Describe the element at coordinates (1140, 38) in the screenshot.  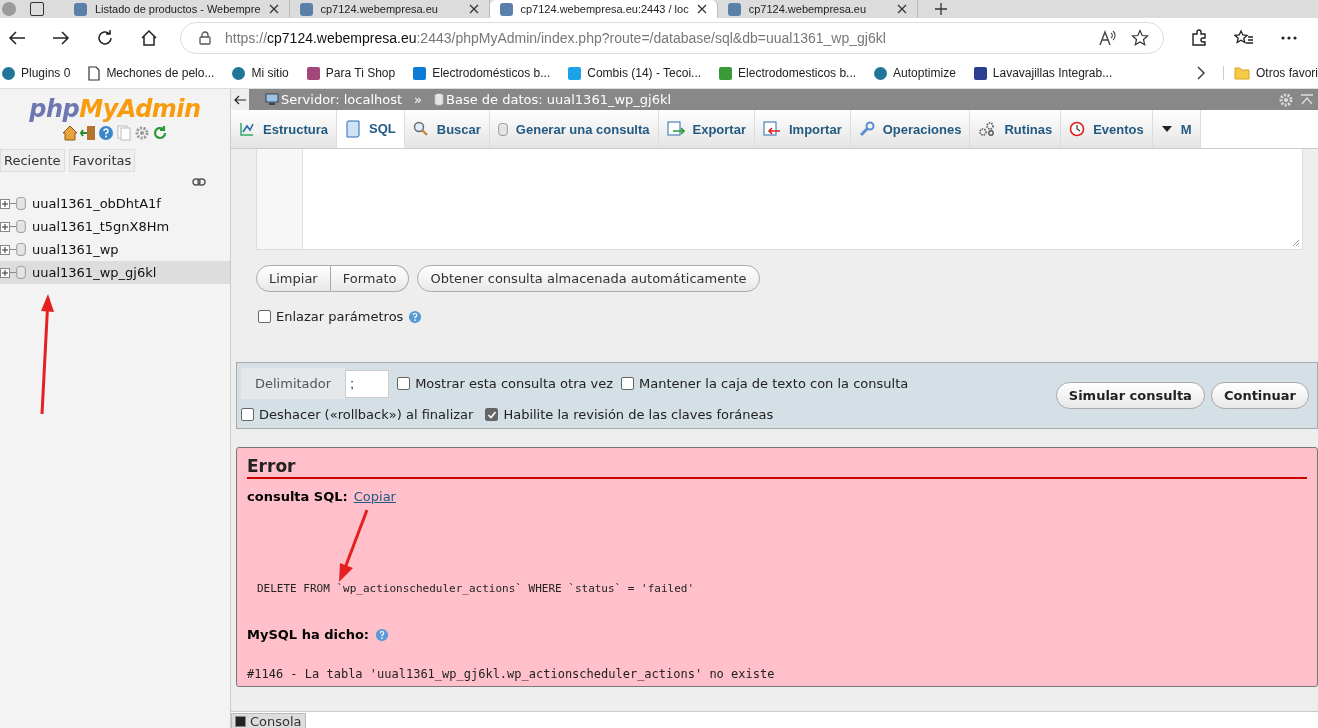
I see `star-icon` at that location.